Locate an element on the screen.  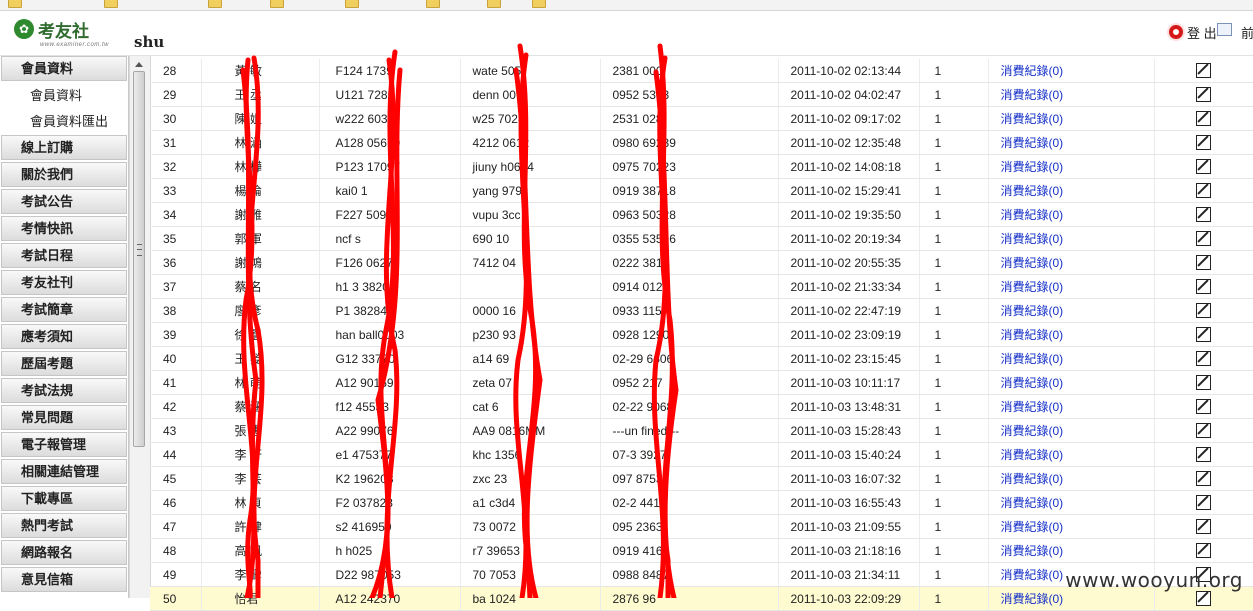
sidebar-item-member-data: 會員資料 is located at coordinates (64, 68).